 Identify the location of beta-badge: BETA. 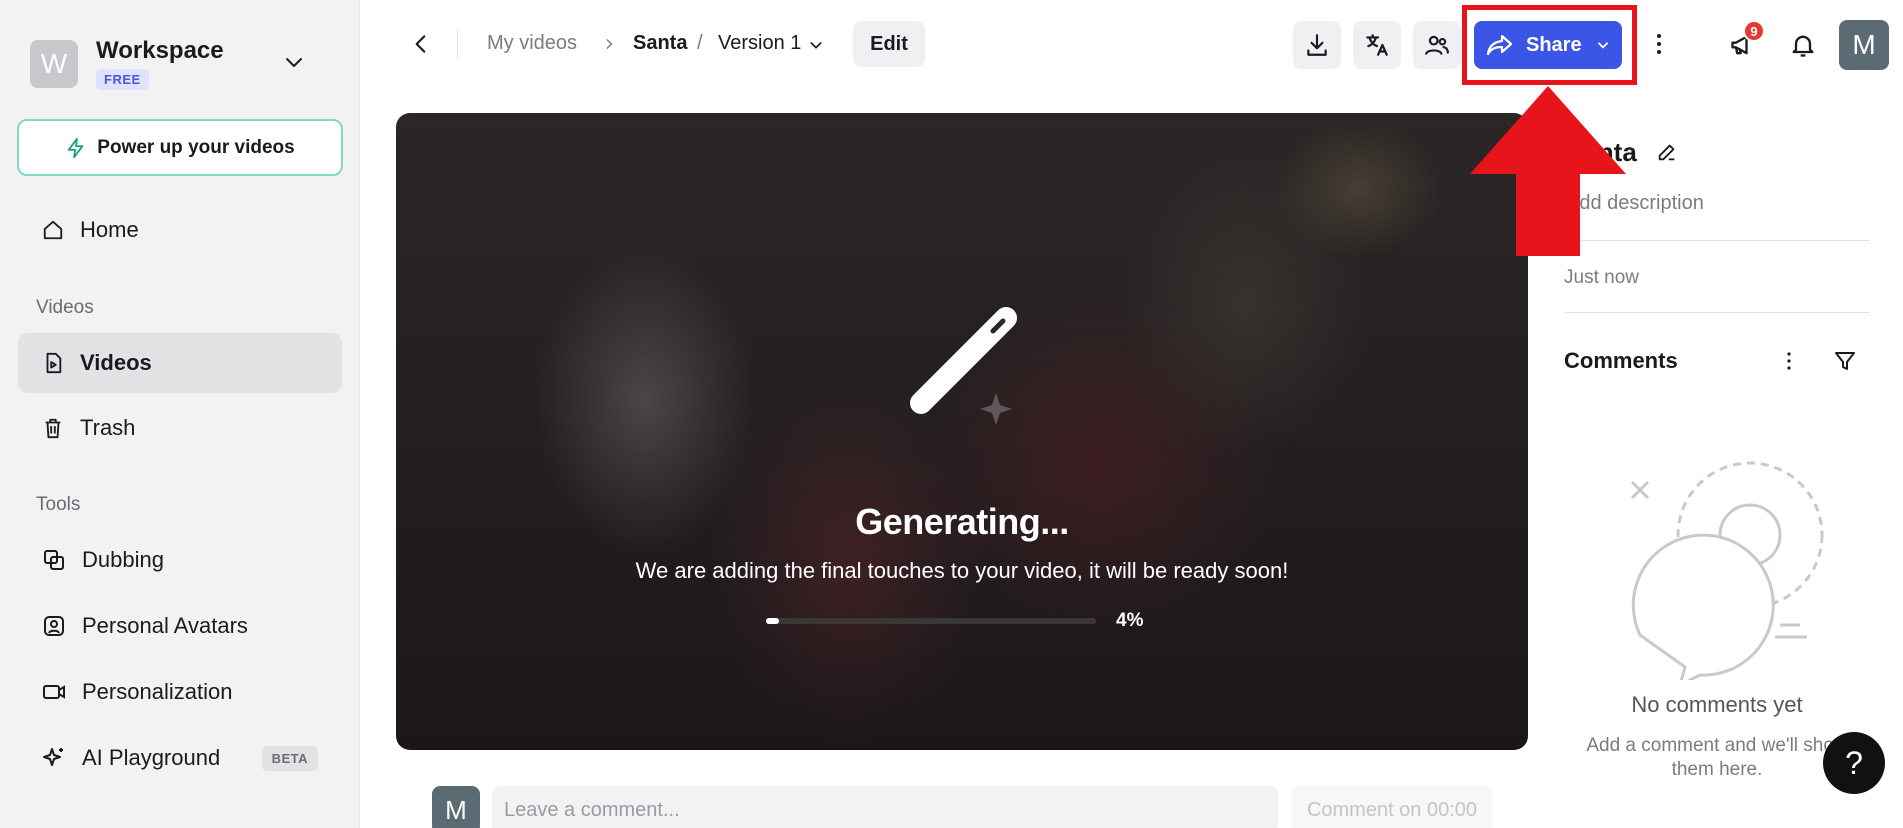
(289, 758).